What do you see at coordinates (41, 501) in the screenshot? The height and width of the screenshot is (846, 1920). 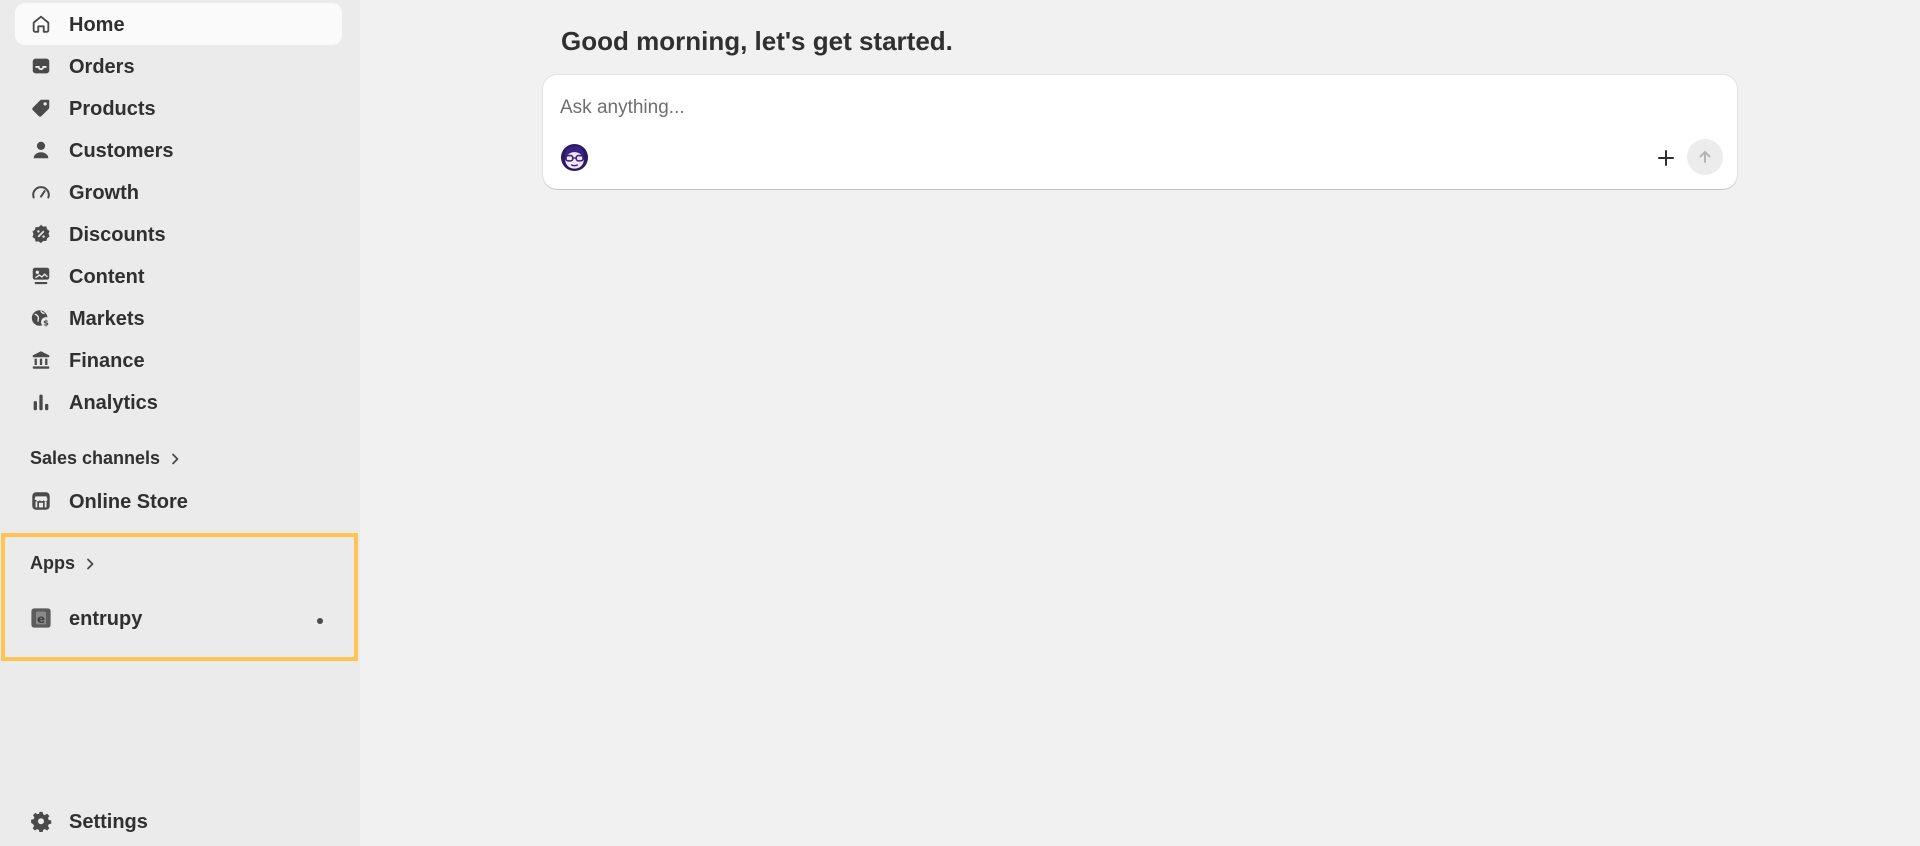 I see `store-icon` at bounding box center [41, 501].